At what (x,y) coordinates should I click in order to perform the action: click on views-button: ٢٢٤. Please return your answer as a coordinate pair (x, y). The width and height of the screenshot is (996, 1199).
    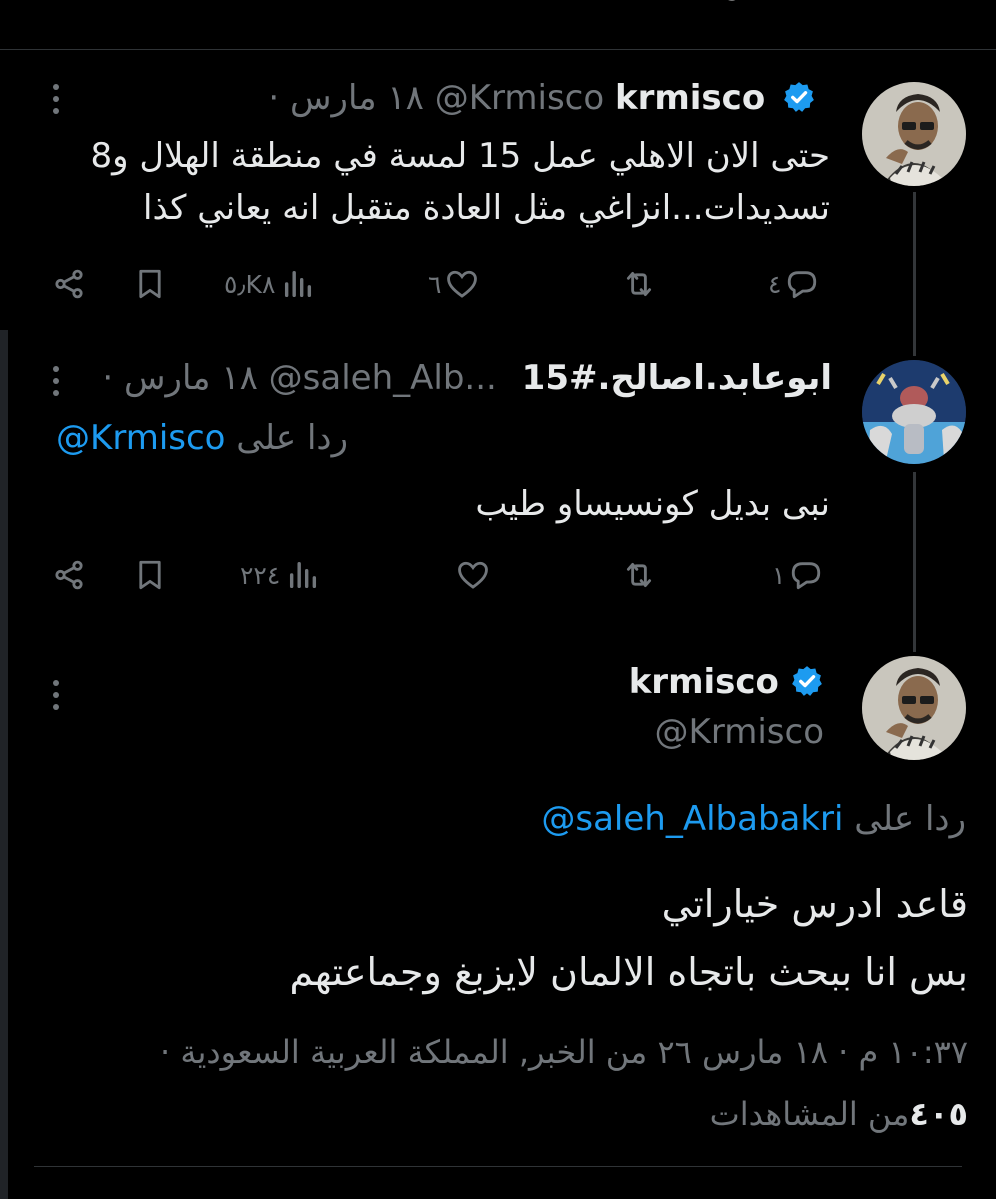
    Looking at the image, I should click on (280, 575).